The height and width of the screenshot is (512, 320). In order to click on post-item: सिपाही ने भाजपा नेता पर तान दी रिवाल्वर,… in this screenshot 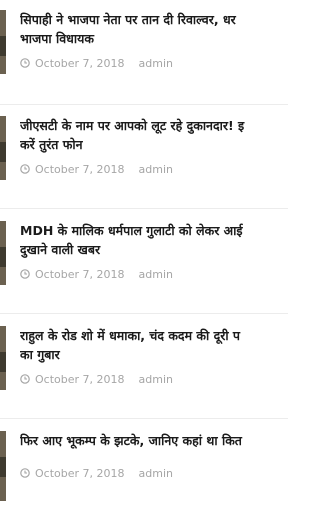, I will do `click(144, 50)`.